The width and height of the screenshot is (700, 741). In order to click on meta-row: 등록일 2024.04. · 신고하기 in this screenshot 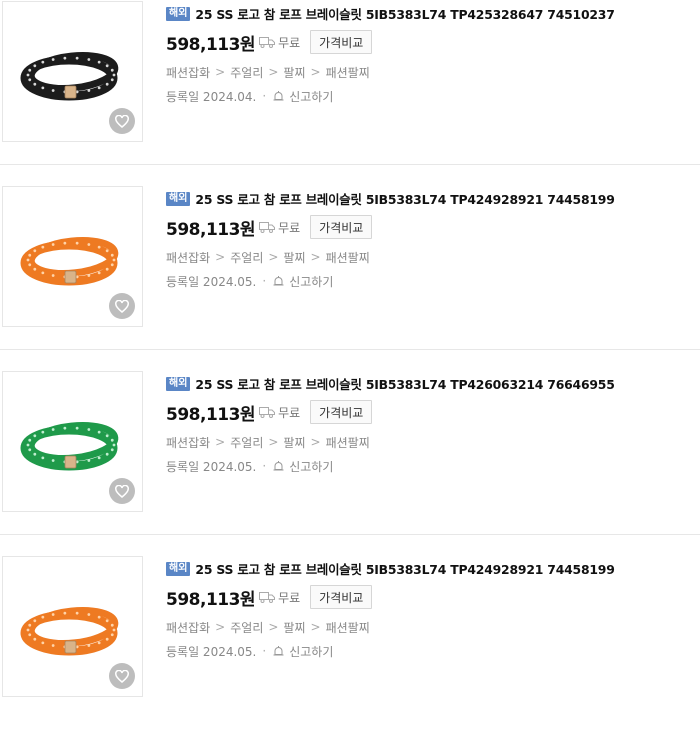, I will do `click(431, 96)`.